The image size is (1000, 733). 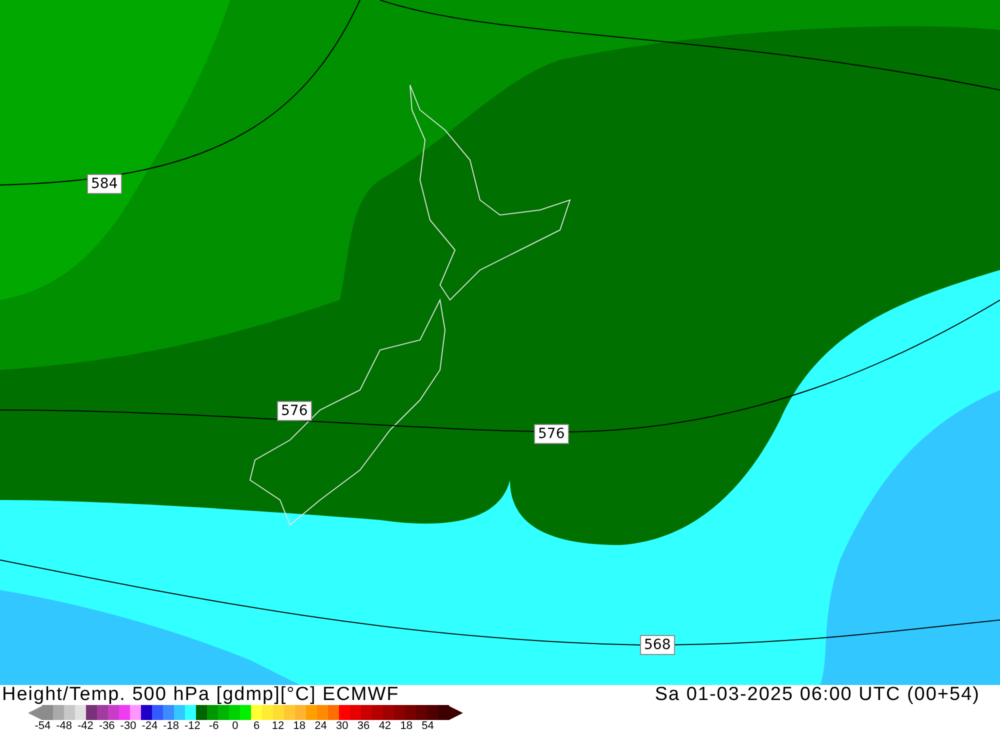 What do you see at coordinates (235, 726) in the screenshot?
I see `legend-tick-label: 0` at bounding box center [235, 726].